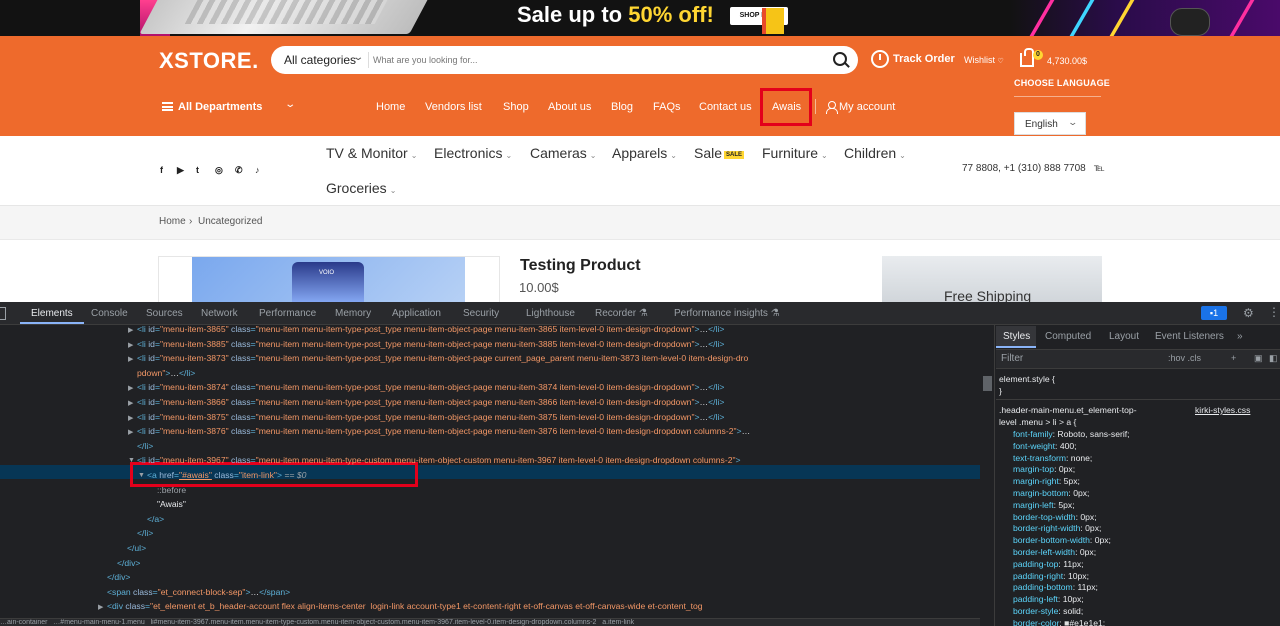 The width and height of the screenshot is (1280, 626). I want to click on tab-performance: Performance, so click(287, 313).